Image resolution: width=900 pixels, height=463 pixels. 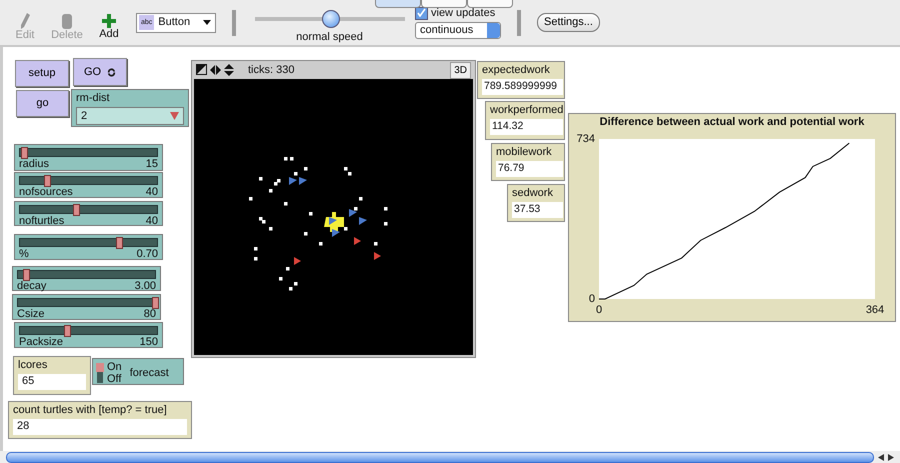 I want to click on switch-toggle, so click(x=100, y=372).